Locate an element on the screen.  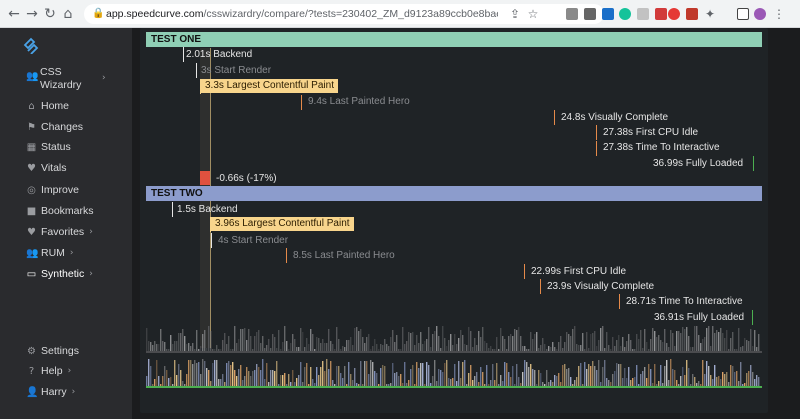
sidebar-item-account: 👤 Harry › is located at coordinates (50, 392).